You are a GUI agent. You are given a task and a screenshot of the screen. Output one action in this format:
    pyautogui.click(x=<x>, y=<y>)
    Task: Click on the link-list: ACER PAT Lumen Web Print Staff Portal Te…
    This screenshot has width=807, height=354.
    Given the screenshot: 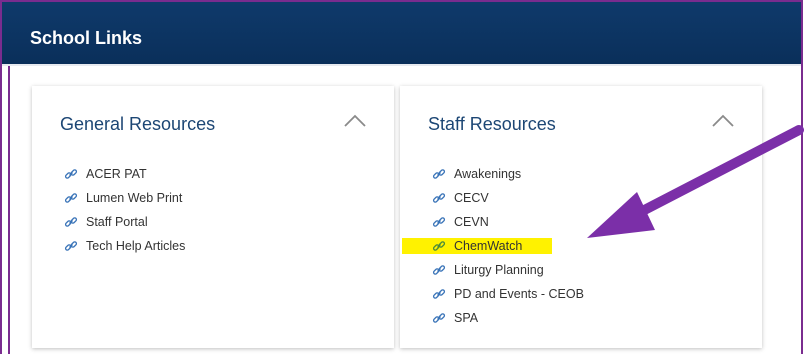 What is the action you would take?
    pyautogui.click(x=124, y=210)
    